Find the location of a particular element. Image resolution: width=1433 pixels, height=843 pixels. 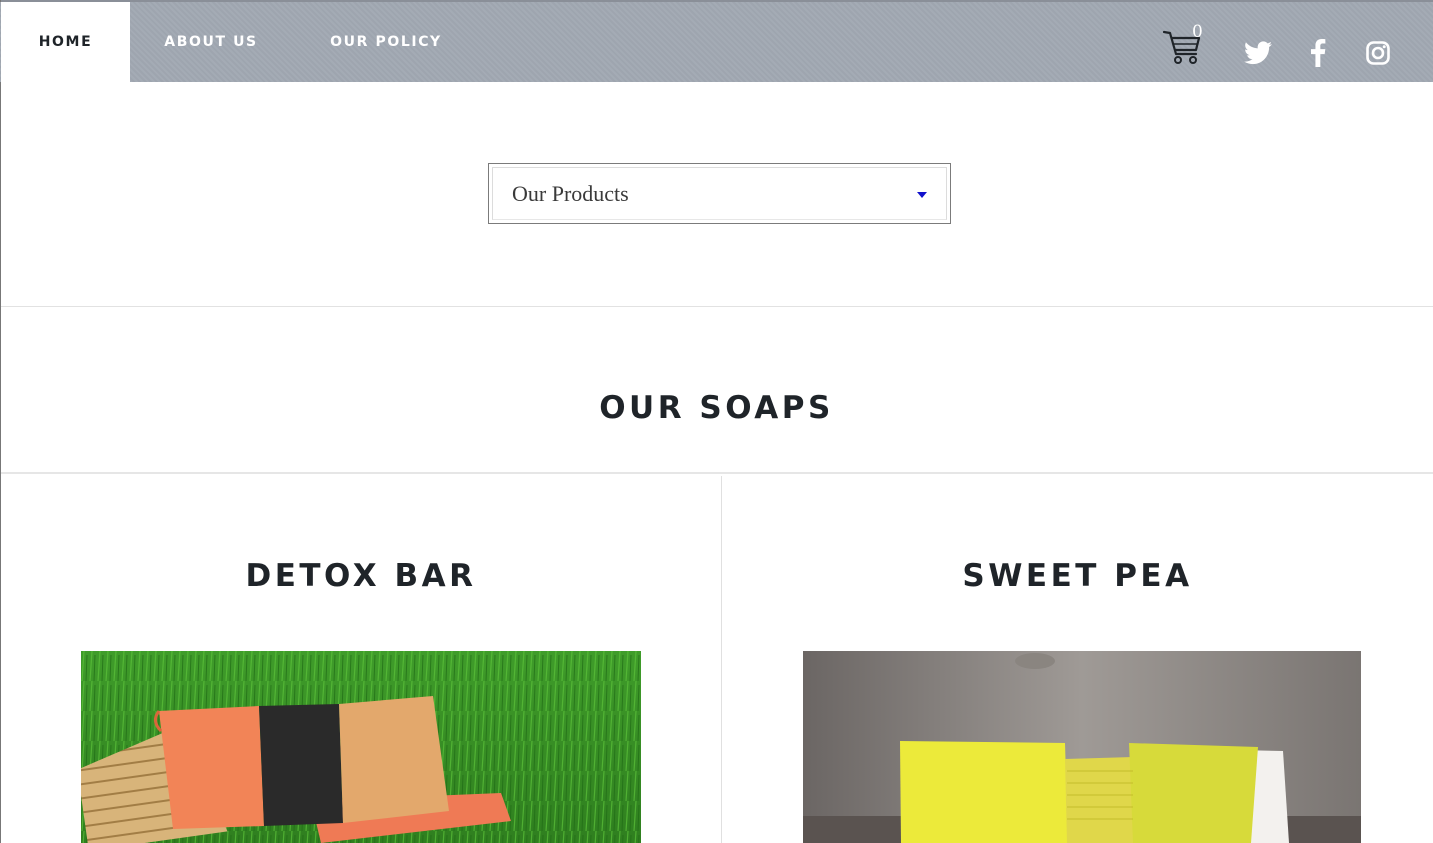

products-dropdown: Our Products is located at coordinates (719, 193).